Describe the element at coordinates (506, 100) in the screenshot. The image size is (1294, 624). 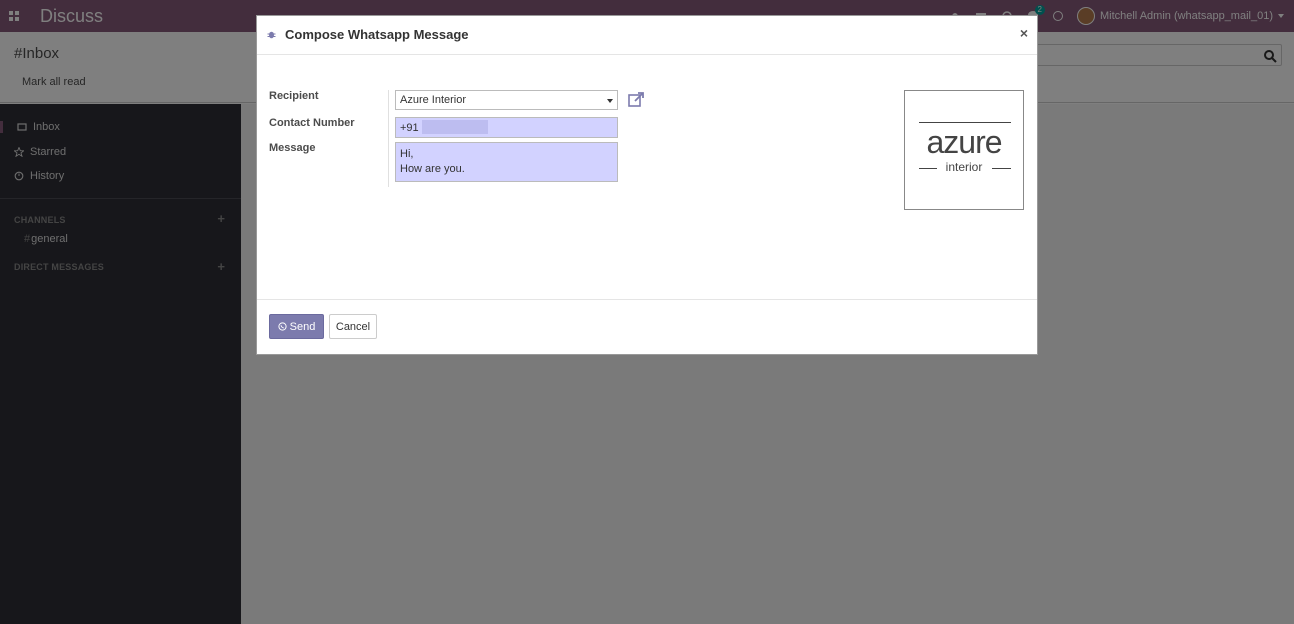
I see `recipient-select: Azure Interior` at that location.